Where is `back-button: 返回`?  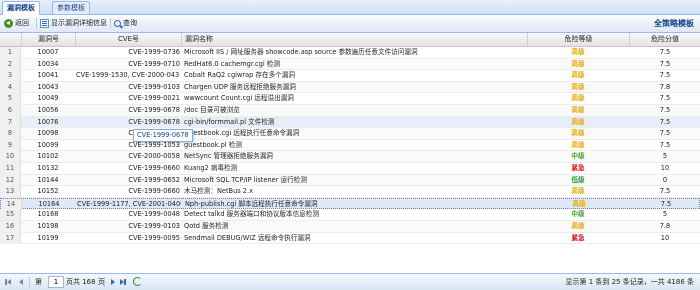 back-button: 返回 is located at coordinates (16, 23).